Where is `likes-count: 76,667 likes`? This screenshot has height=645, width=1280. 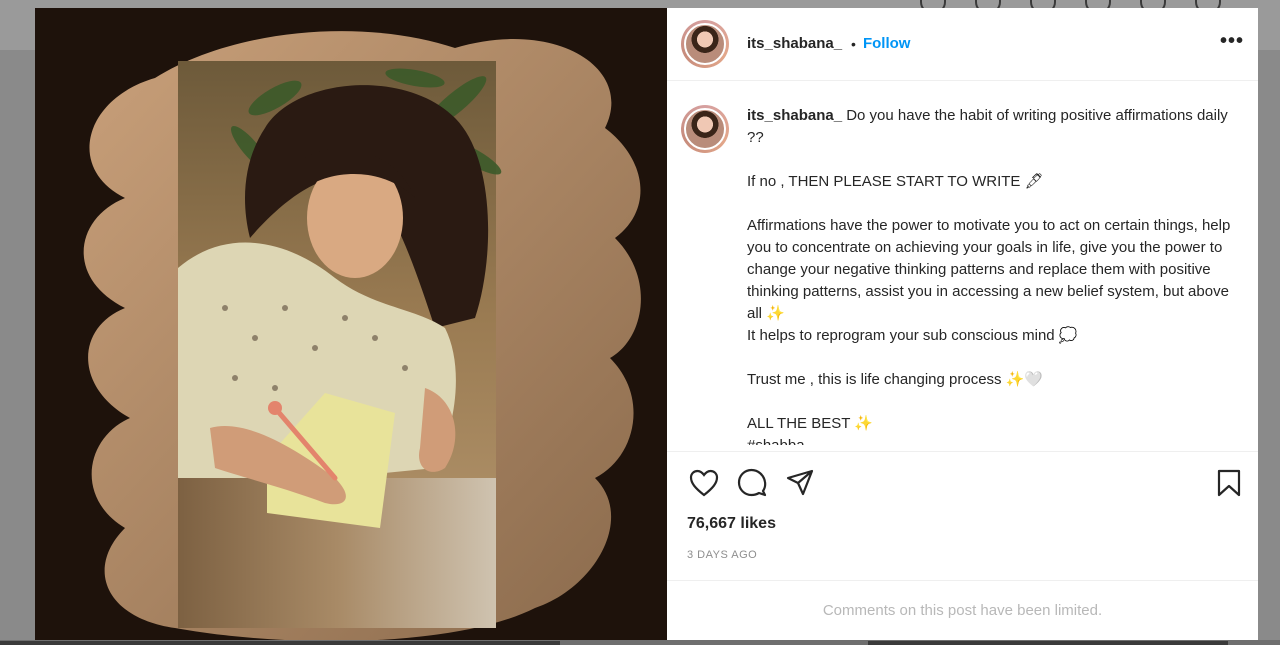 likes-count: 76,667 likes is located at coordinates (962, 527).